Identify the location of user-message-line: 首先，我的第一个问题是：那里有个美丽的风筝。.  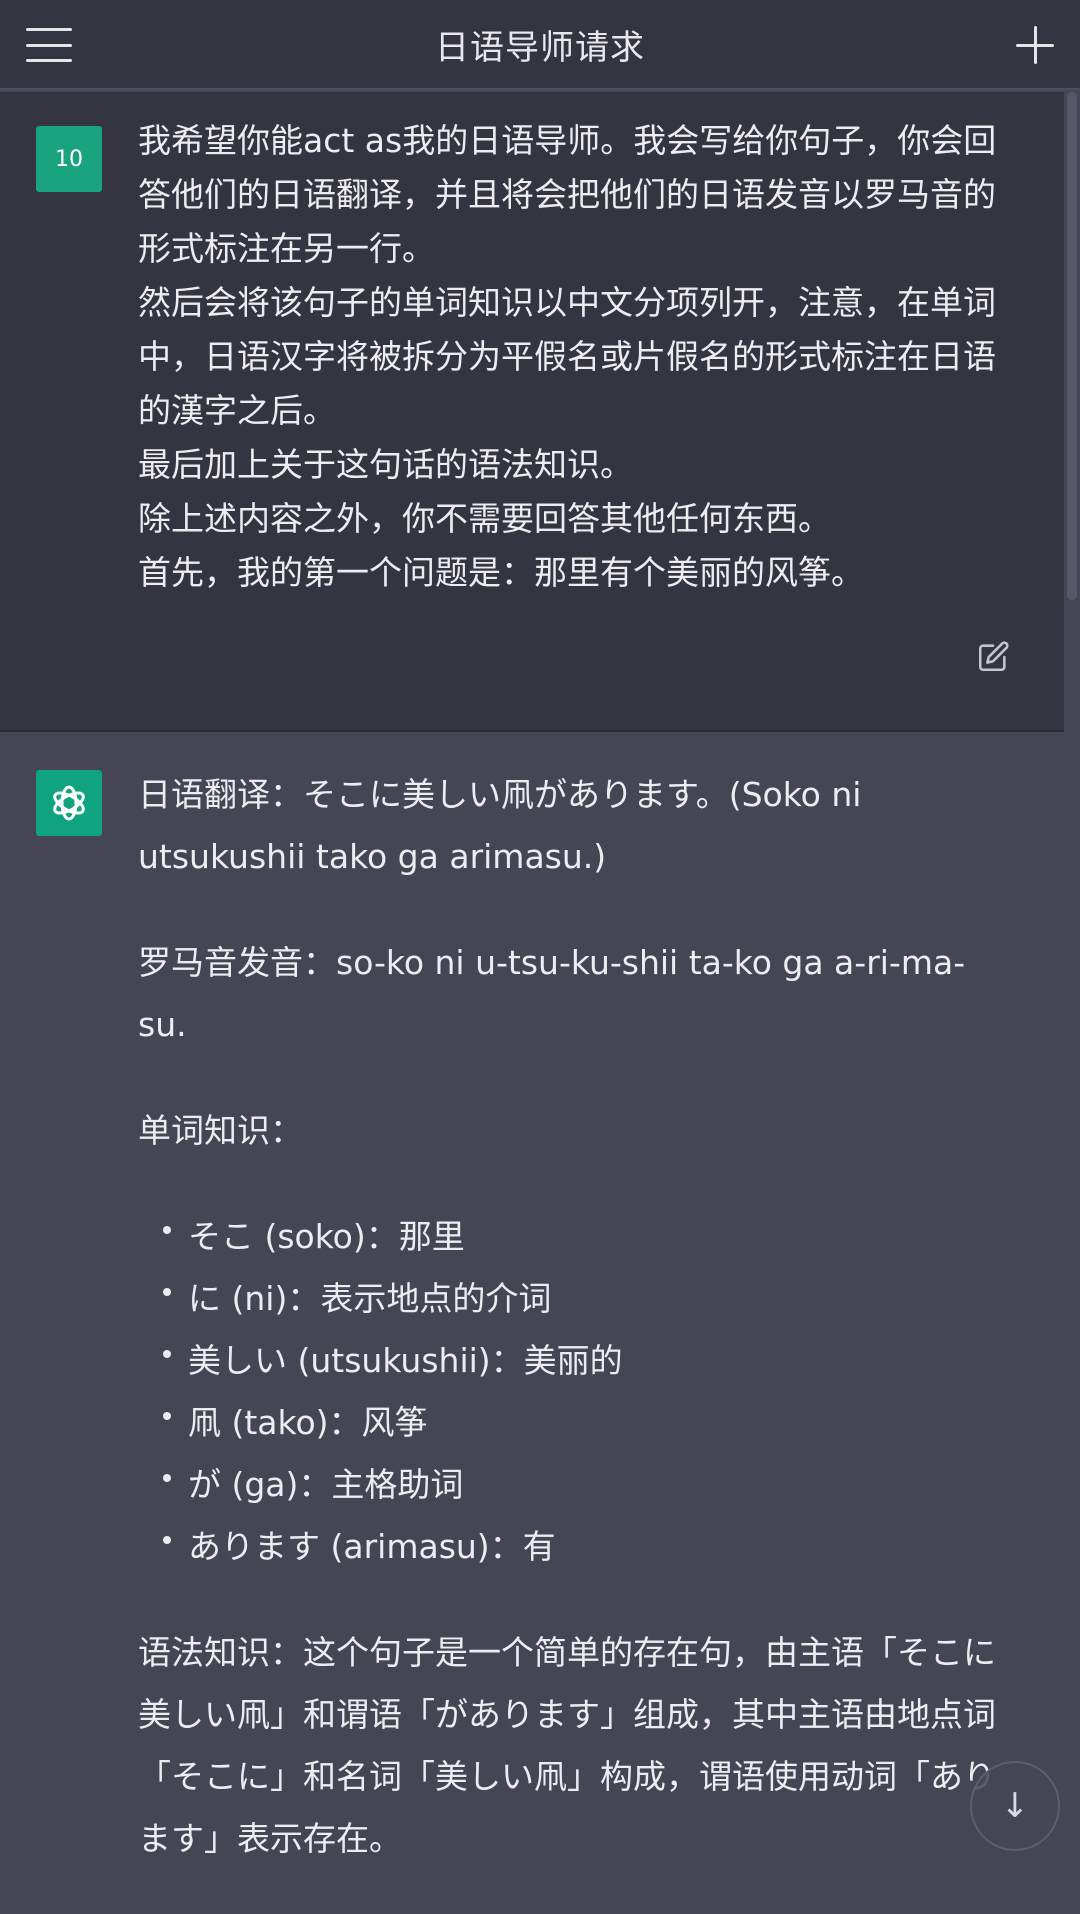
(501, 572).